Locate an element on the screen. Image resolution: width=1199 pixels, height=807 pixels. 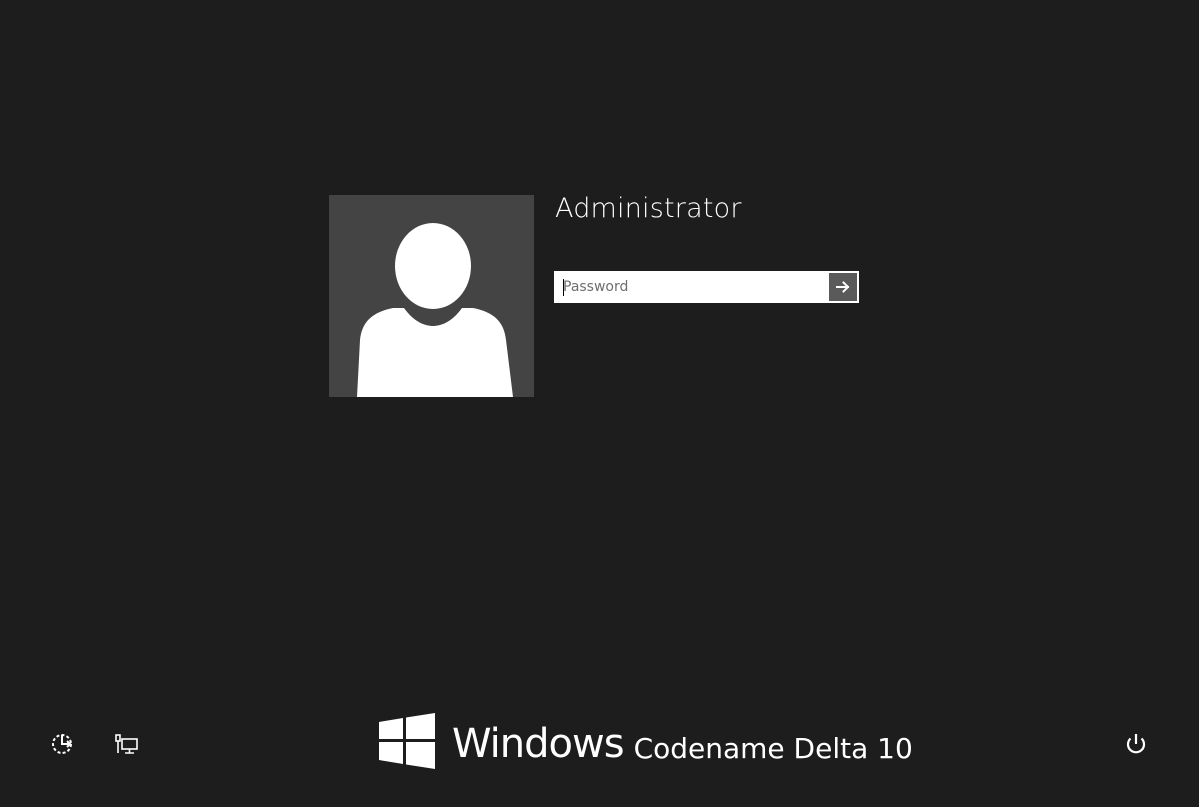
brand-edition-text: Codename Delta 10 is located at coordinates (773, 748).